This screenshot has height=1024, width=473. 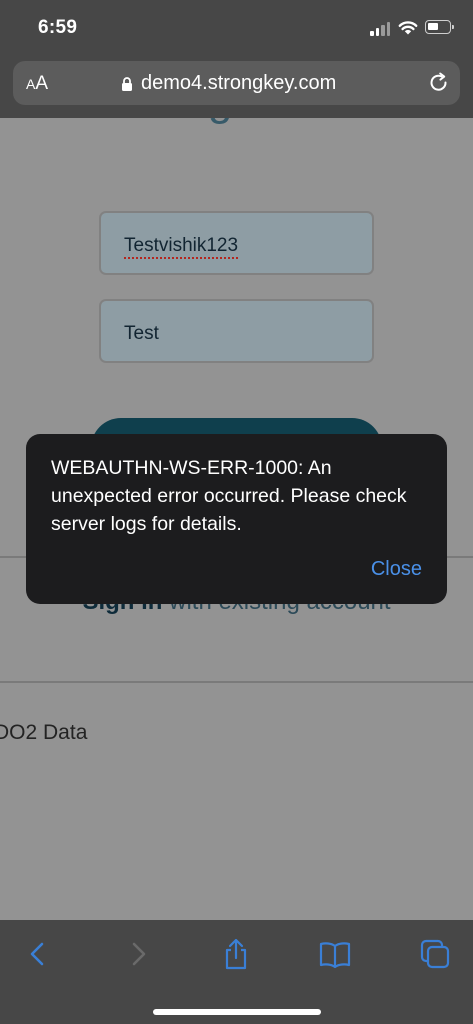 What do you see at coordinates (436, 954) in the screenshot?
I see `tabs-icon` at bounding box center [436, 954].